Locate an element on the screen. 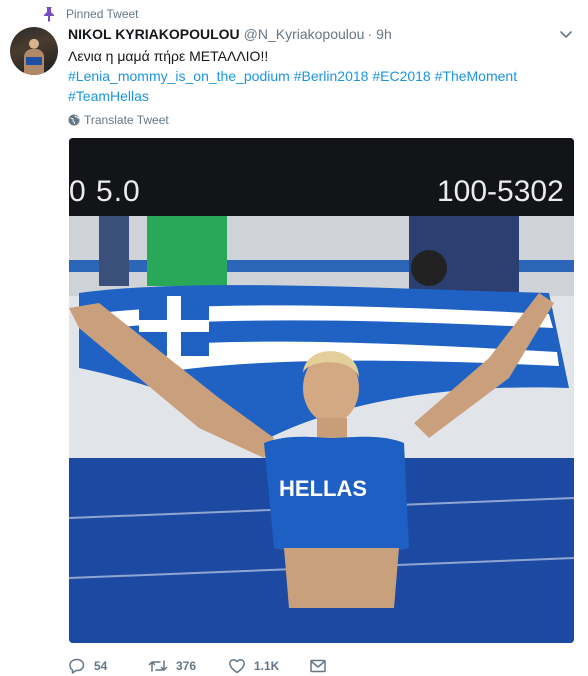 This screenshot has width=588, height=676. retweet-button: 376 is located at coordinates (188, 666).